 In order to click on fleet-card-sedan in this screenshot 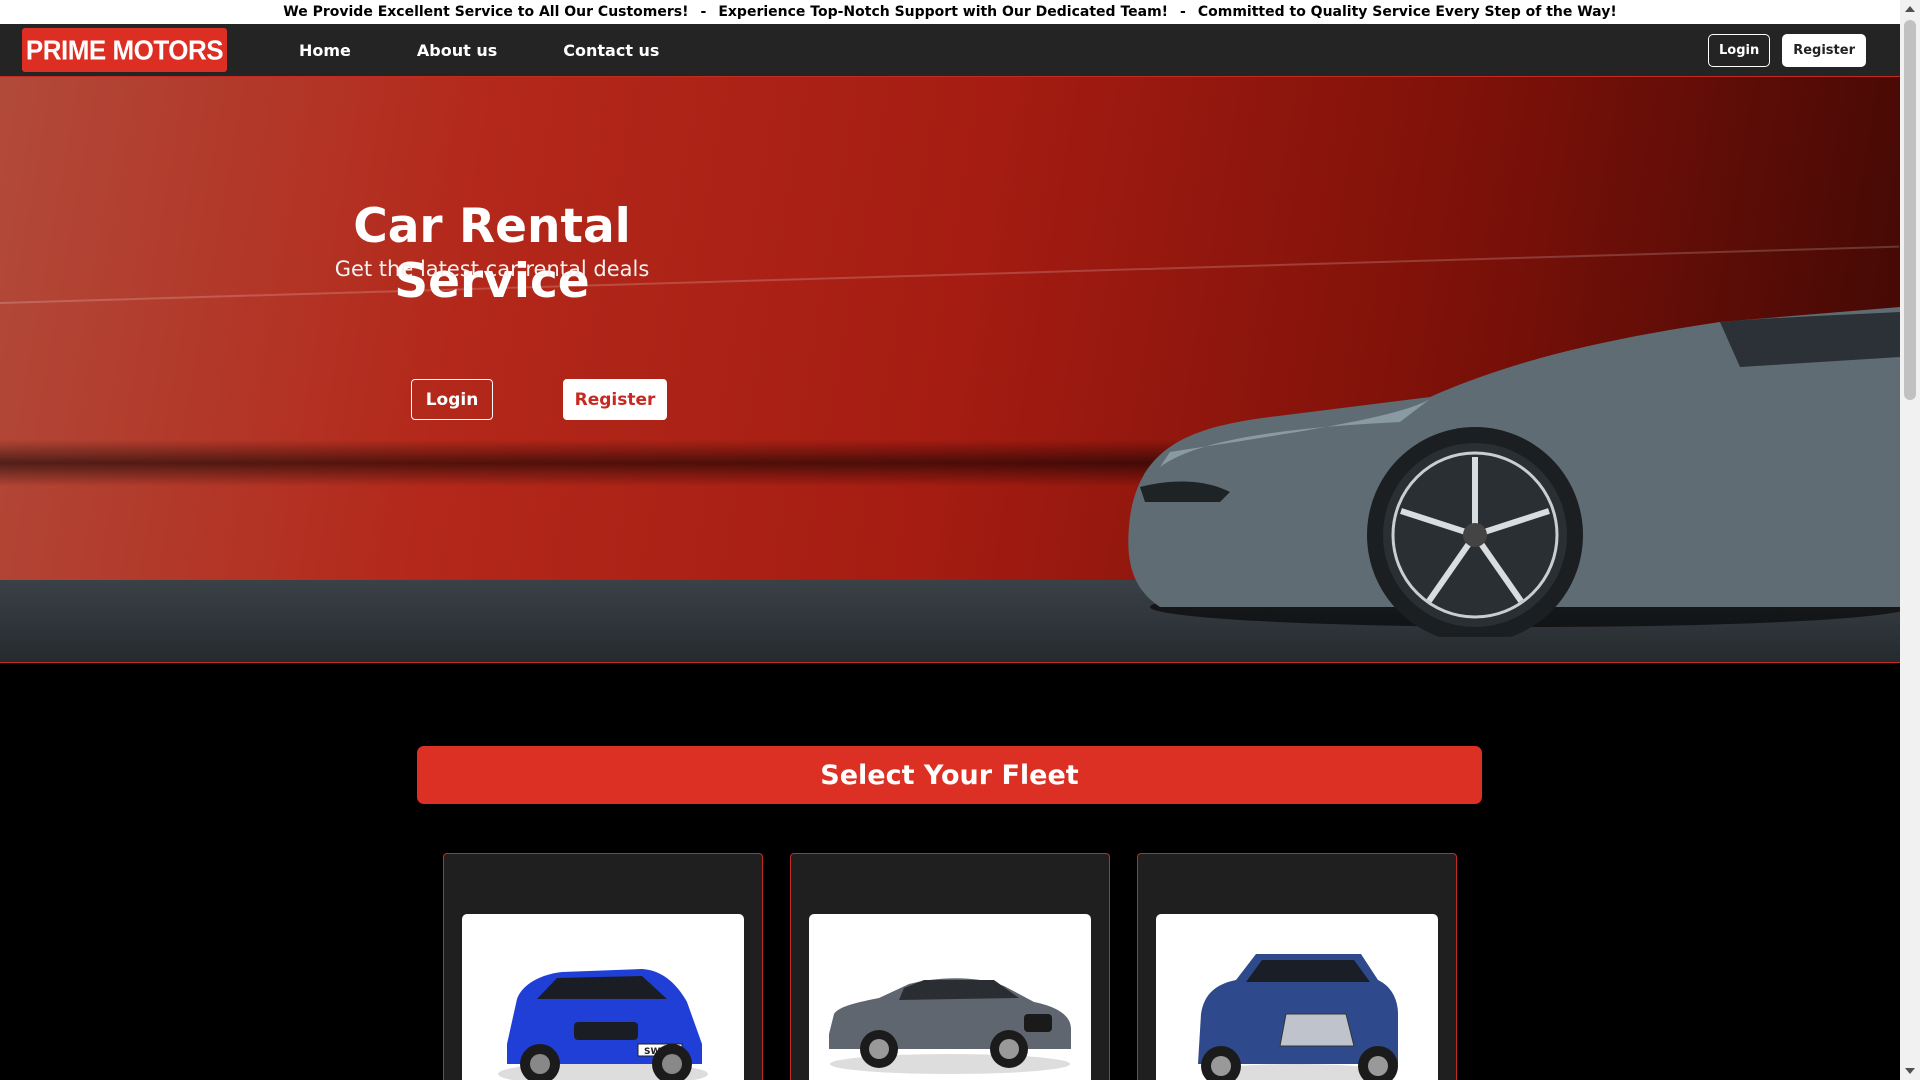, I will do `click(950, 966)`.